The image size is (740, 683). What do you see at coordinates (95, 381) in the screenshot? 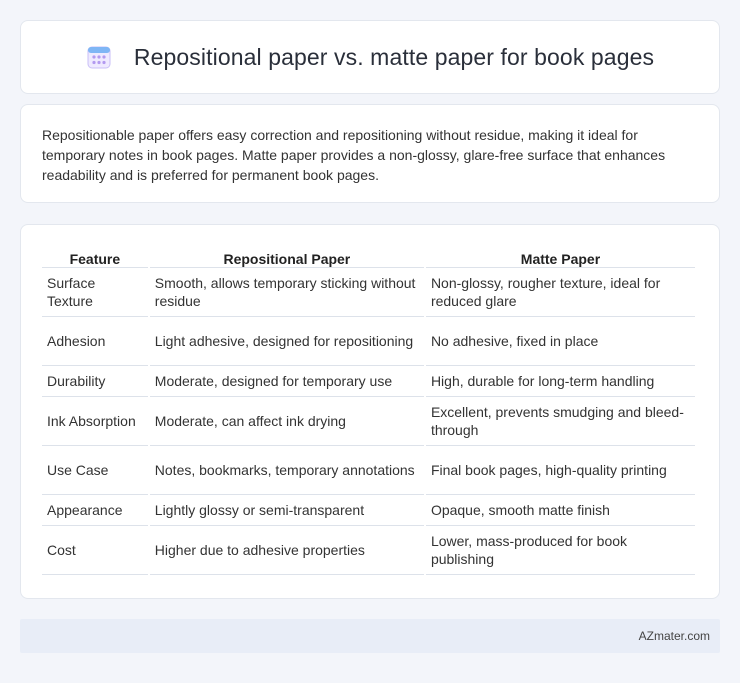
I see `feature-cell: Durability` at bounding box center [95, 381].